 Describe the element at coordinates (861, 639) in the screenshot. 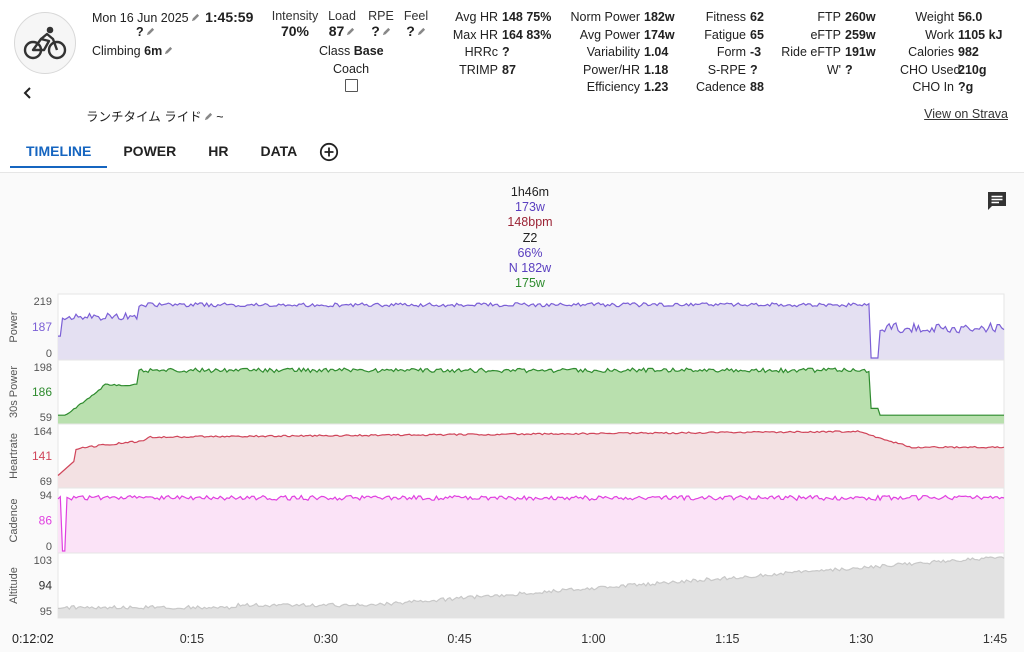

I see `x-axis-tick: 1:30` at that location.